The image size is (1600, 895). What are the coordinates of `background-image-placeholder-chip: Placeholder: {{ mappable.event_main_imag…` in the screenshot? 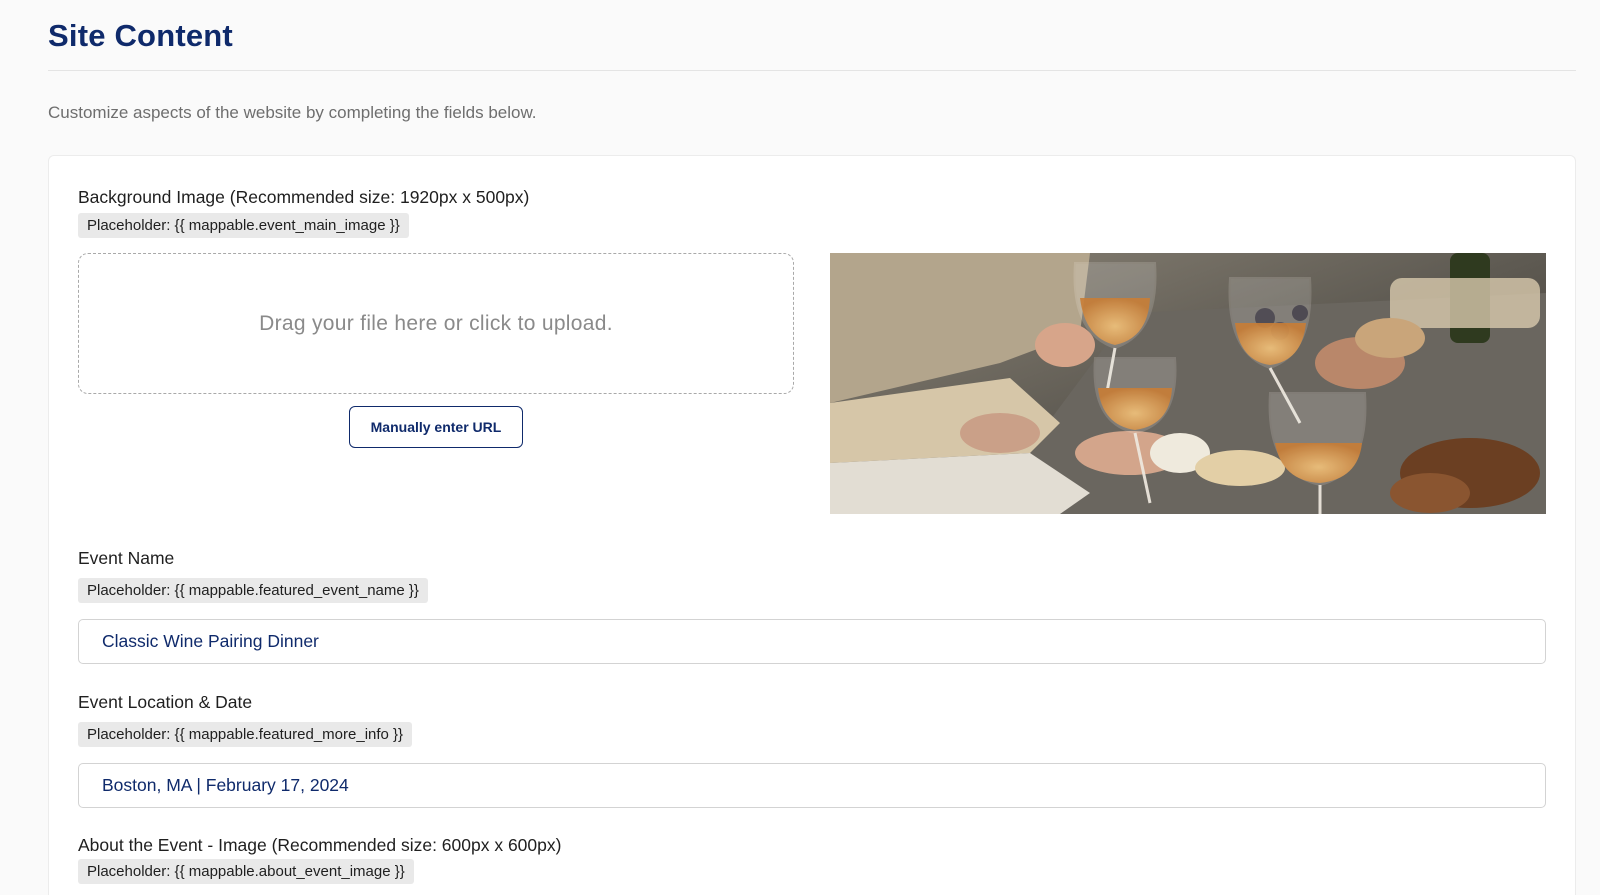 It's located at (243, 225).